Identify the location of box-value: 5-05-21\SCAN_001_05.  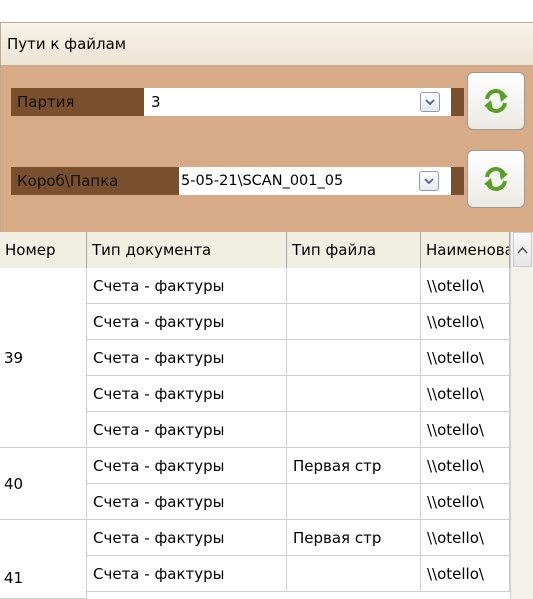
(262, 181).